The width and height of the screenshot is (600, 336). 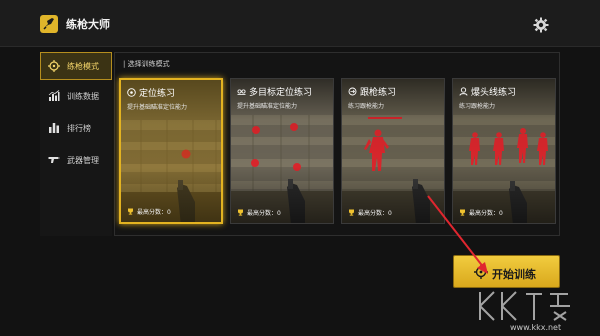 What do you see at coordinates (533, 306) in the screenshot?
I see `watermark-logo` at bounding box center [533, 306].